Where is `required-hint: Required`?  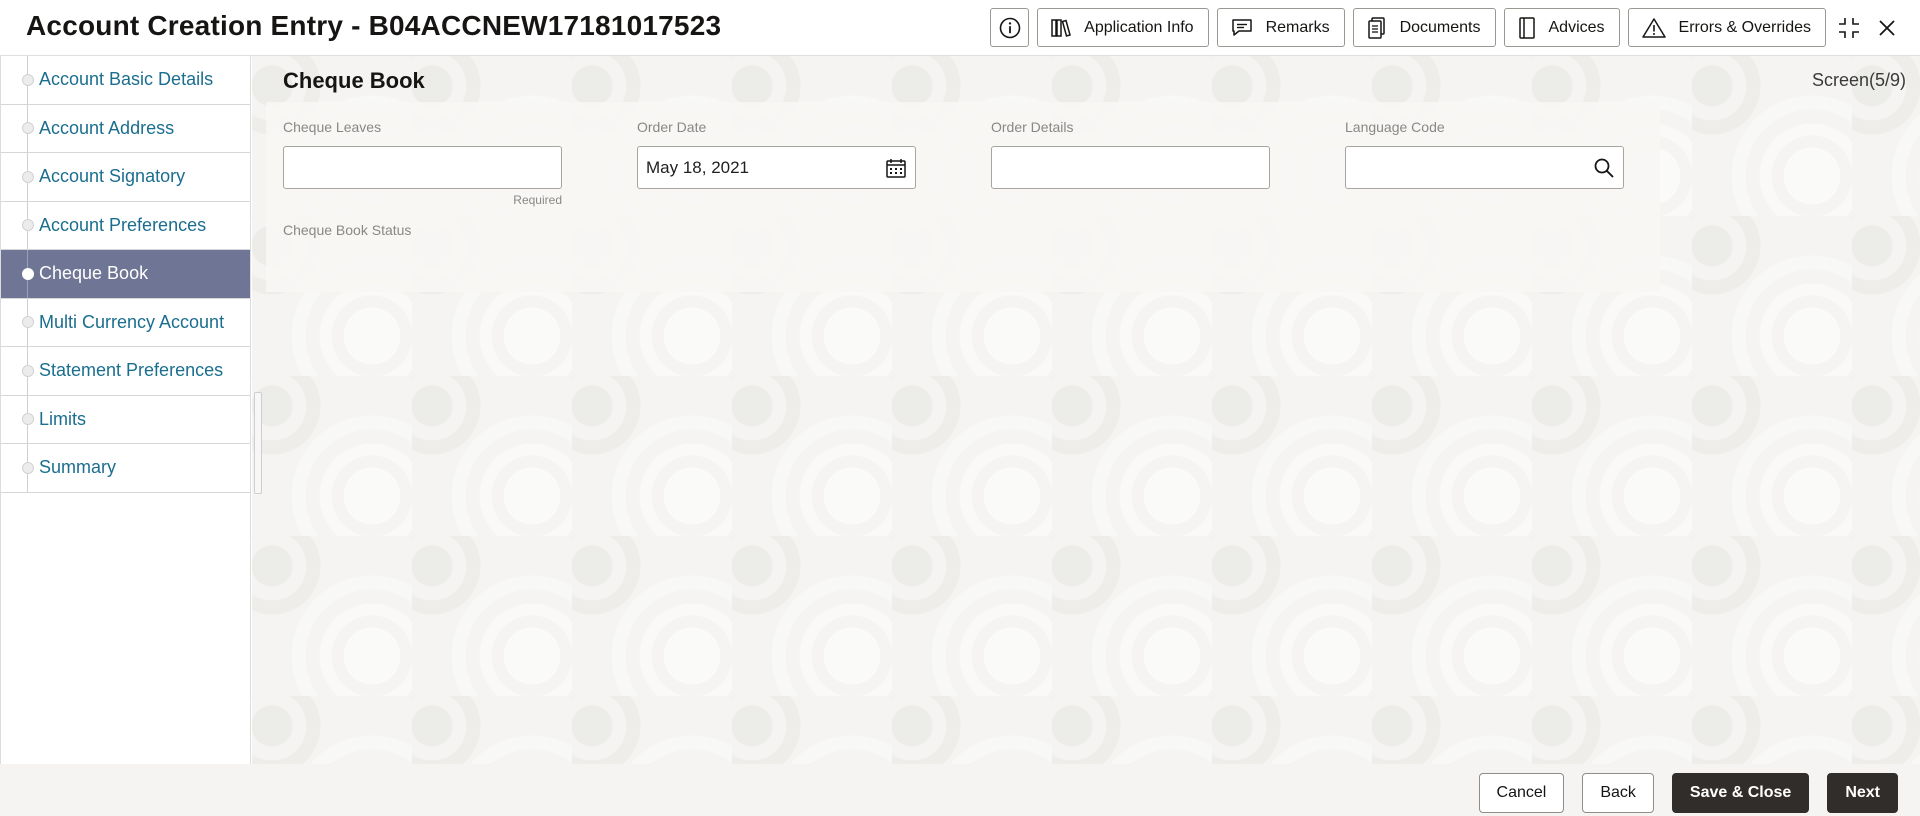 required-hint: Required is located at coordinates (537, 200).